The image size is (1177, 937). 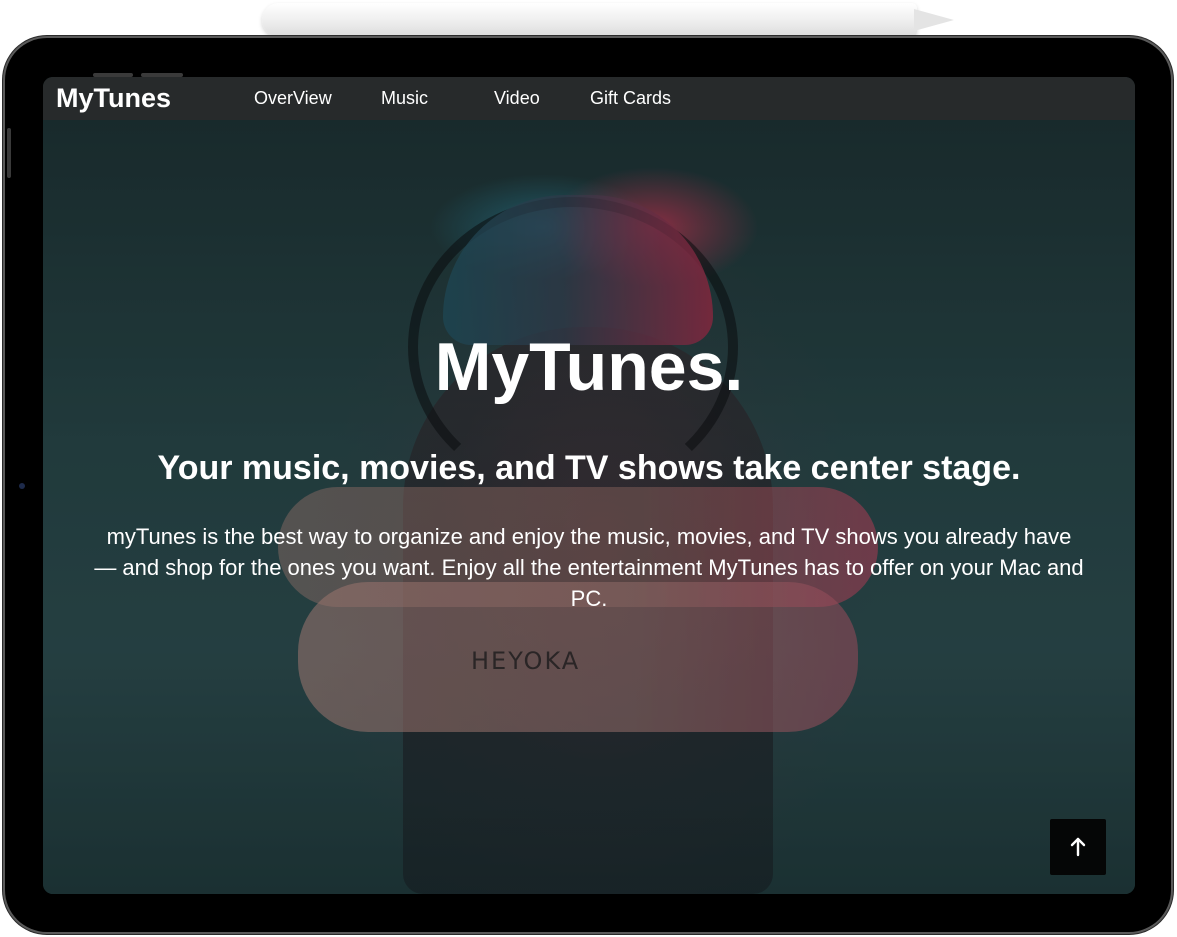 I want to click on back-to-top-button, so click(x=1078, y=847).